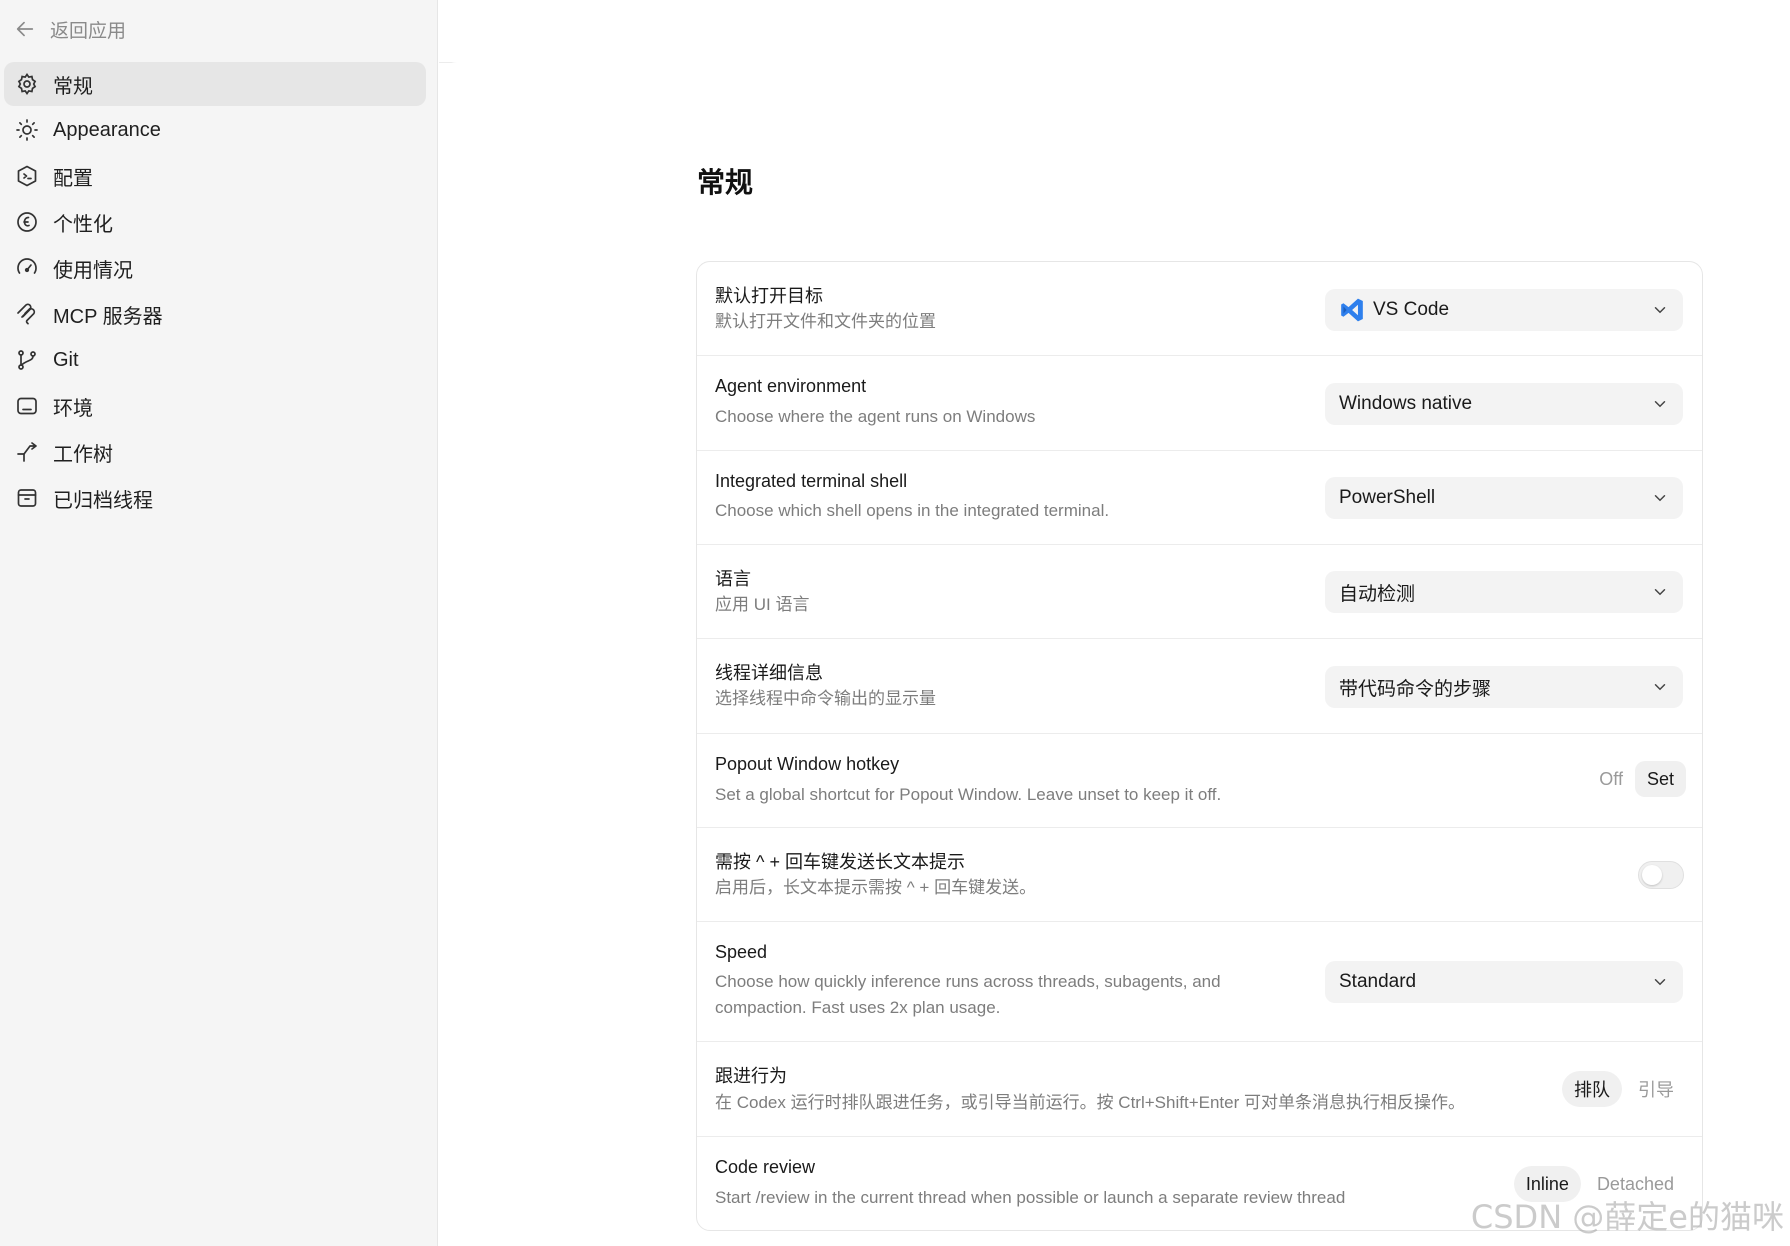 The width and height of the screenshot is (1790, 1246). What do you see at coordinates (1199, 686) in the screenshot?
I see `setting-row-thread-detail: 线程详细信息 选择线程中命令输出的显示量 带代码命令的步骤` at bounding box center [1199, 686].